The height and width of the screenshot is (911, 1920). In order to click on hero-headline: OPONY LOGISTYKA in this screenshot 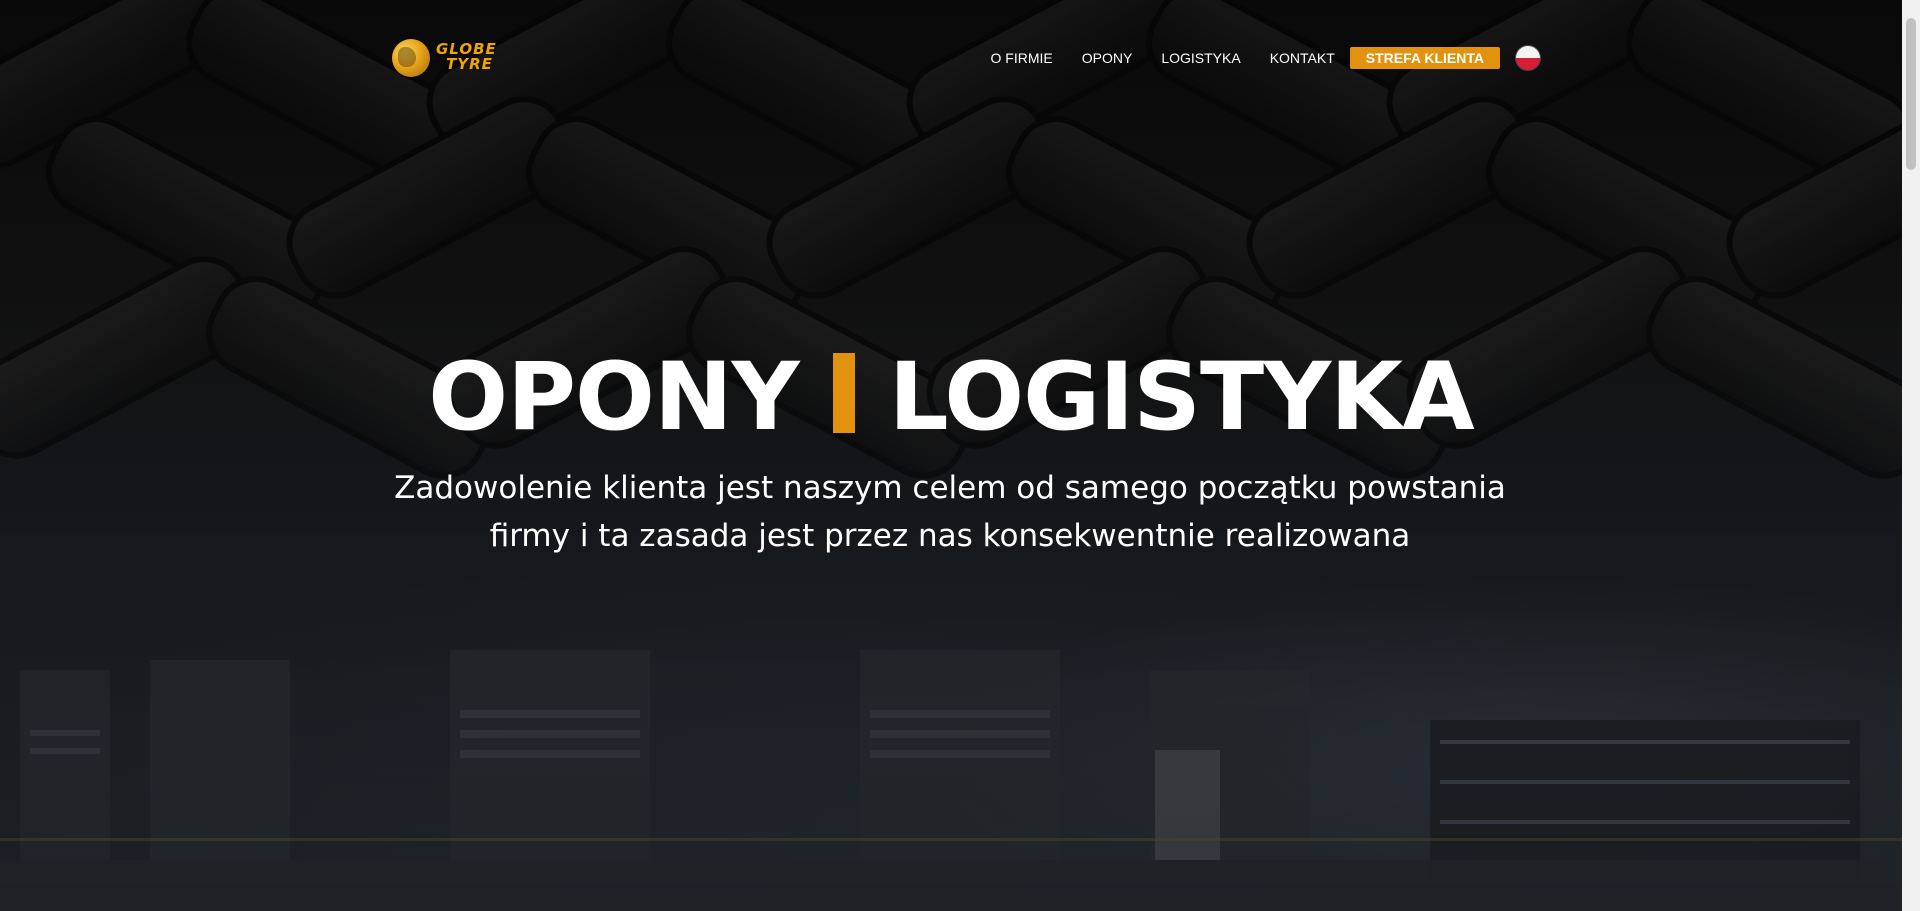, I will do `click(951, 398)`.